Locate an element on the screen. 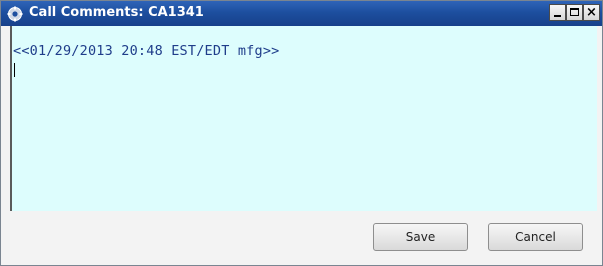 The width and height of the screenshot is (603, 266). maximize-button is located at coordinates (574, 12).